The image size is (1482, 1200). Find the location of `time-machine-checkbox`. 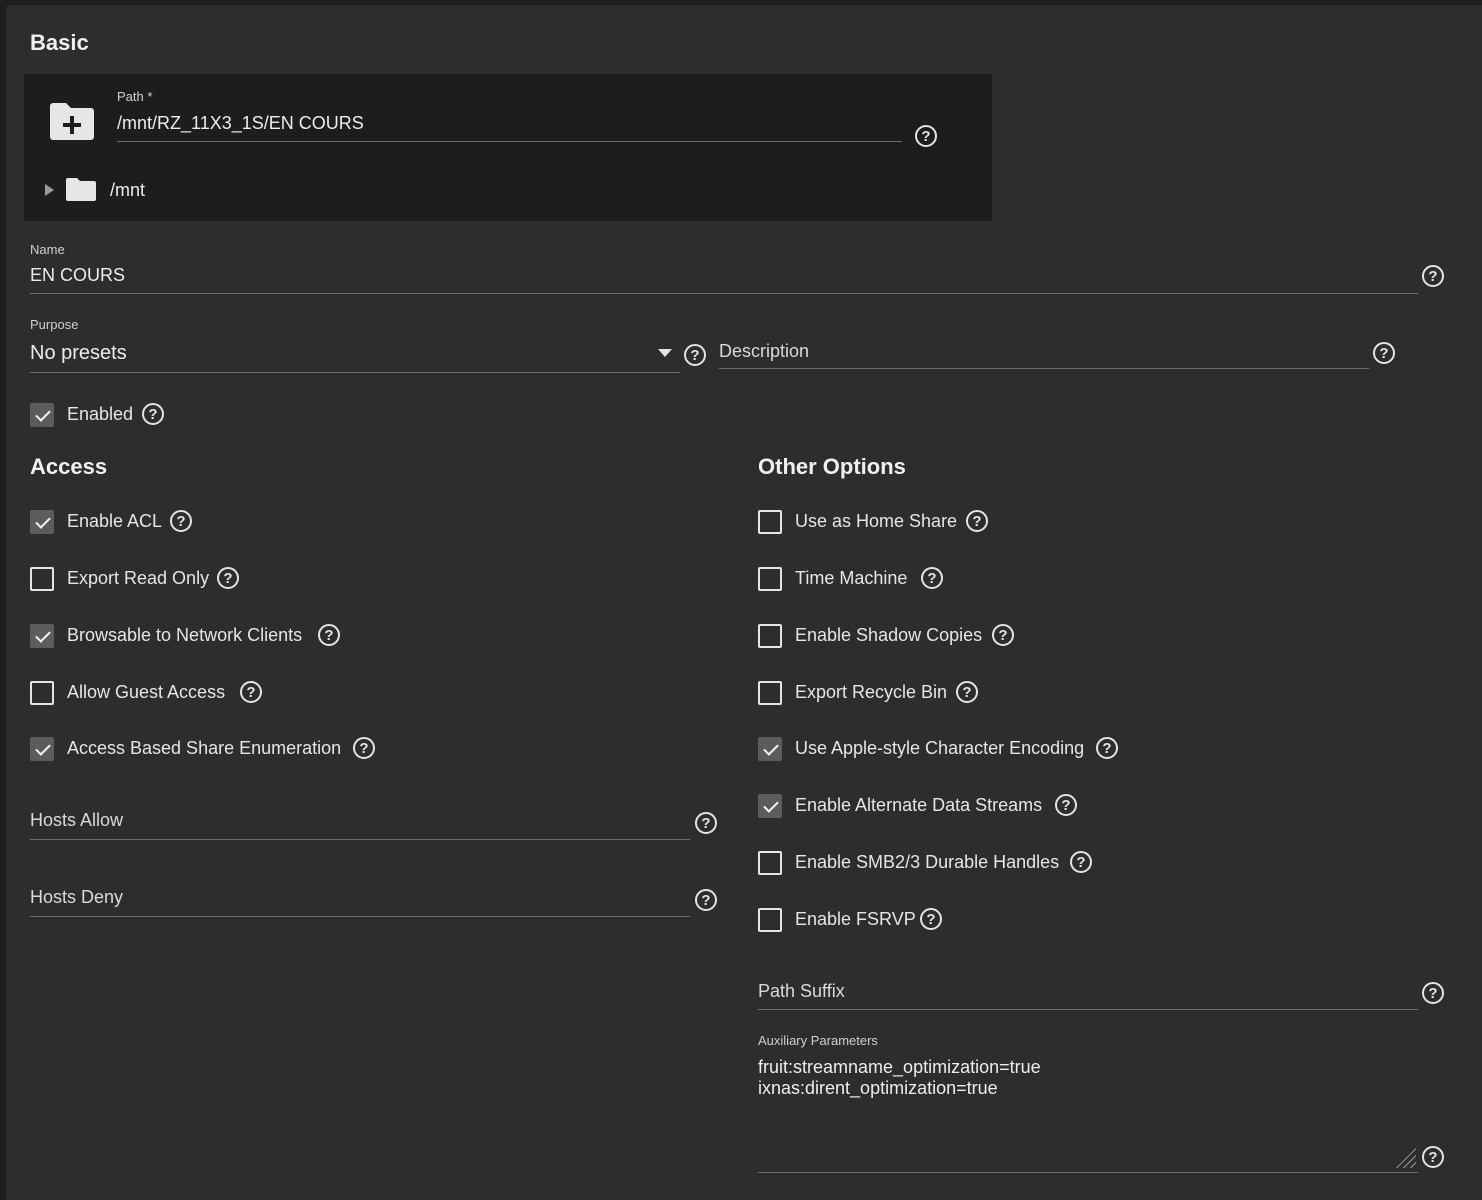

time-machine-checkbox is located at coordinates (770, 579).